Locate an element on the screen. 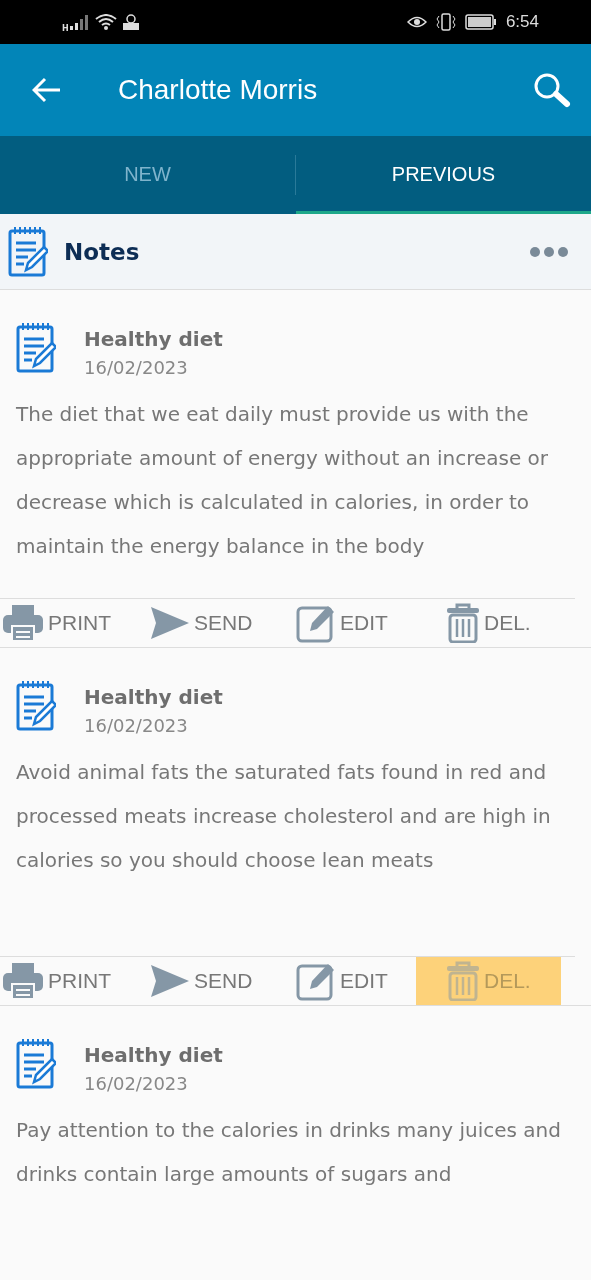 Image resolution: width=591 pixels, height=1280 pixels. more-options-icon is located at coordinates (549, 251).